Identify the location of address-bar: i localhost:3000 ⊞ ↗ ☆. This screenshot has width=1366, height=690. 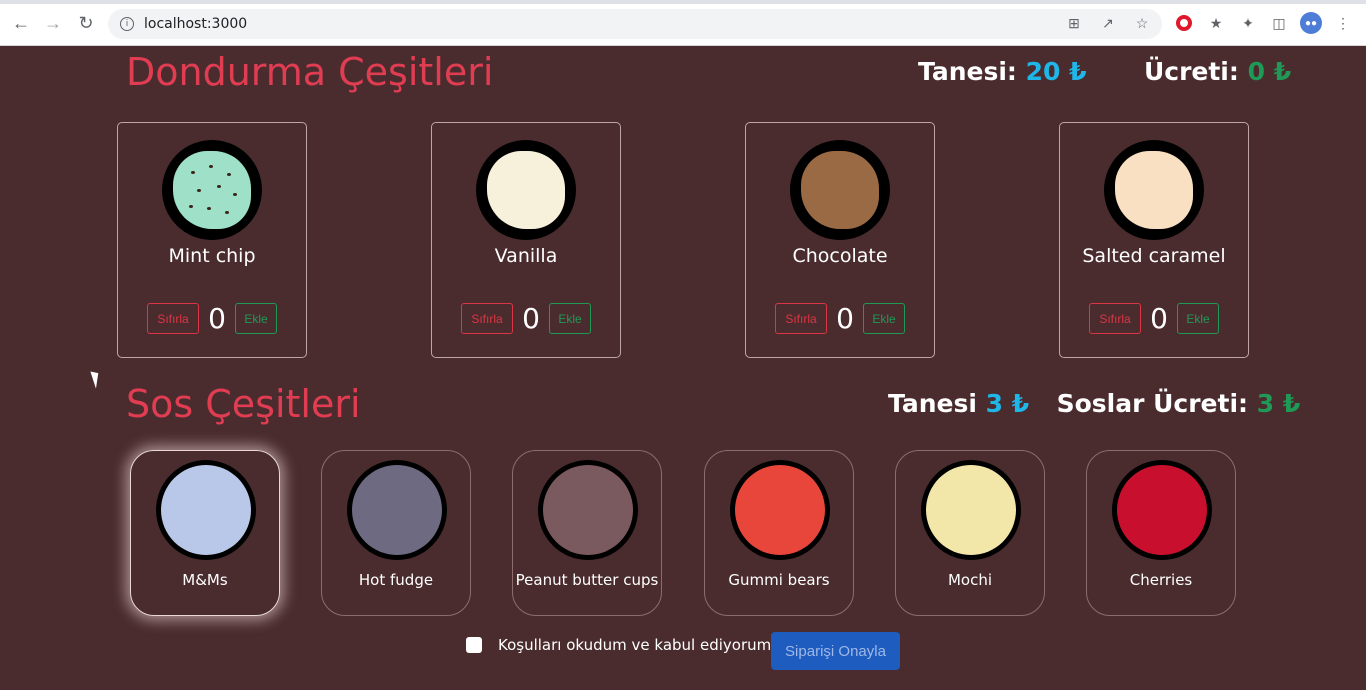
(635, 24).